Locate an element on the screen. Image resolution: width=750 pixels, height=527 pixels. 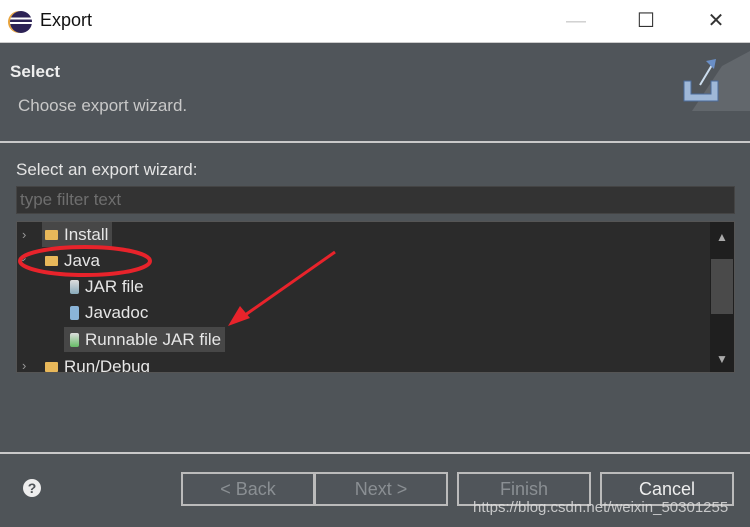
tree-item-run-debug: Run/Debug is located at coordinates (96, 363).